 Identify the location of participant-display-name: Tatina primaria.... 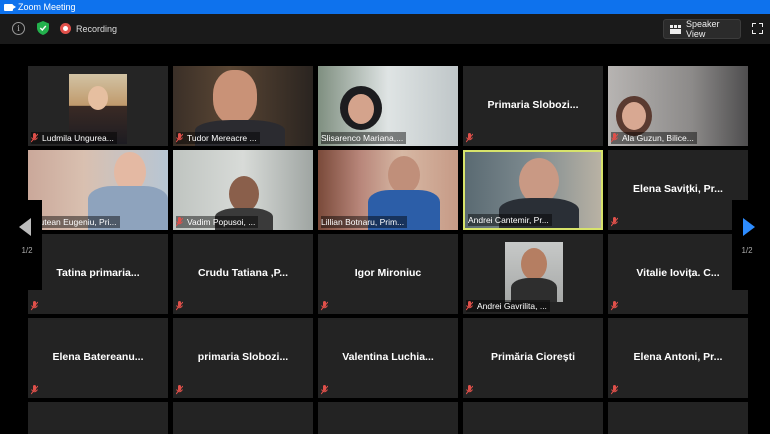
(98, 273).